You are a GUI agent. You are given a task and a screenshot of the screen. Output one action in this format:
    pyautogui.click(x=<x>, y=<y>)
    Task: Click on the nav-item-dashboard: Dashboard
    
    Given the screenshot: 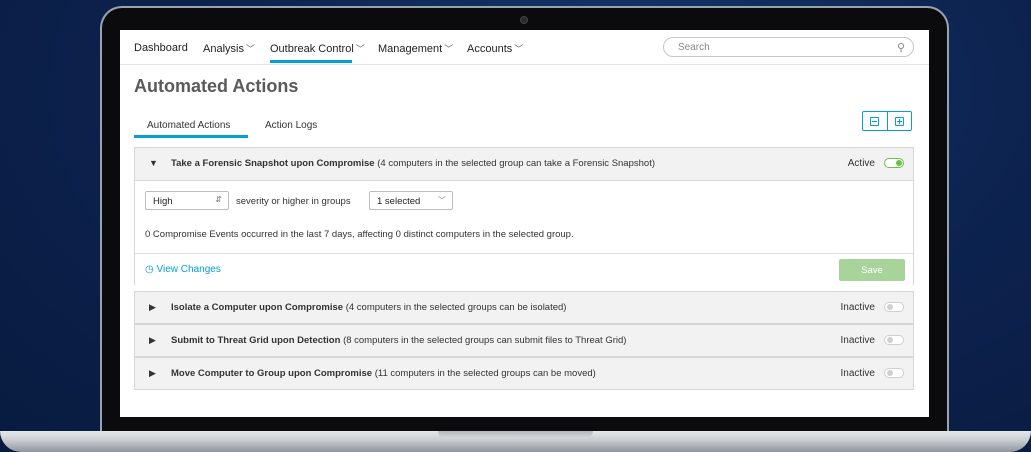 What is the action you would take?
    pyautogui.click(x=161, y=48)
    